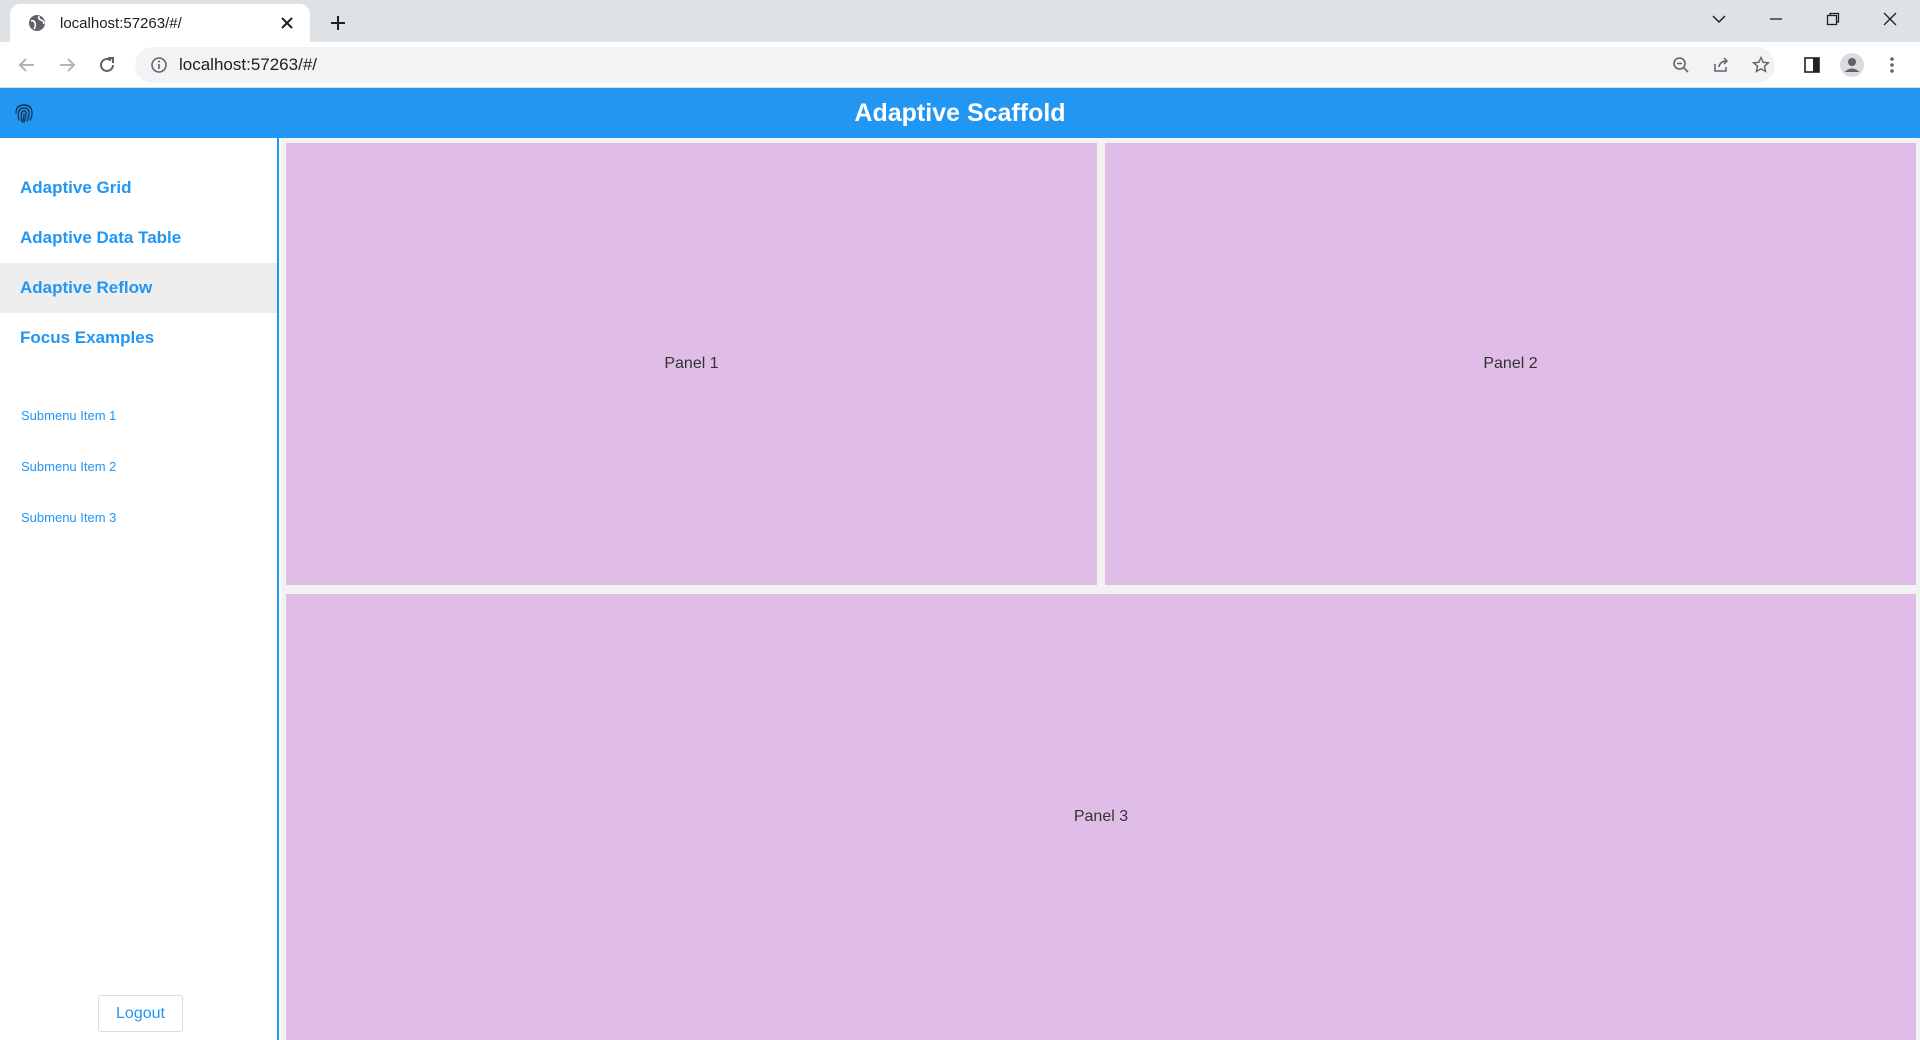 This screenshot has width=1920, height=1040. What do you see at coordinates (138, 188) in the screenshot?
I see `sidebar-item-adaptive-grid: Adaptive Grid` at bounding box center [138, 188].